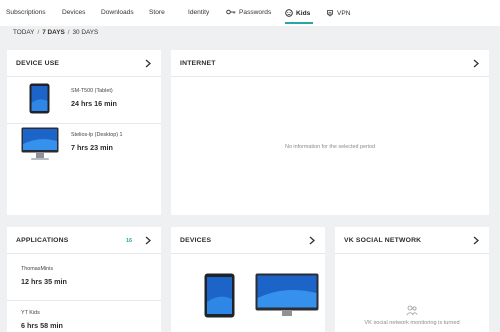  Describe the element at coordinates (117, 12) in the screenshot. I see `nav-downloads: Downloads` at that location.